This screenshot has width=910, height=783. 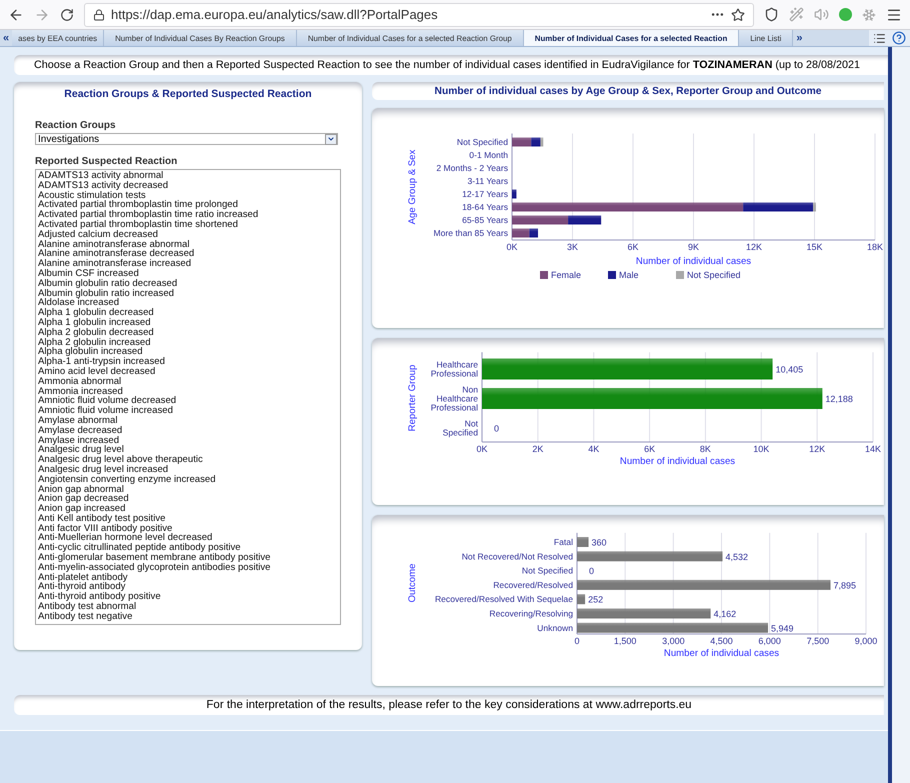 What do you see at coordinates (188, 441) in the screenshot?
I see `list-item: Amylase increased` at bounding box center [188, 441].